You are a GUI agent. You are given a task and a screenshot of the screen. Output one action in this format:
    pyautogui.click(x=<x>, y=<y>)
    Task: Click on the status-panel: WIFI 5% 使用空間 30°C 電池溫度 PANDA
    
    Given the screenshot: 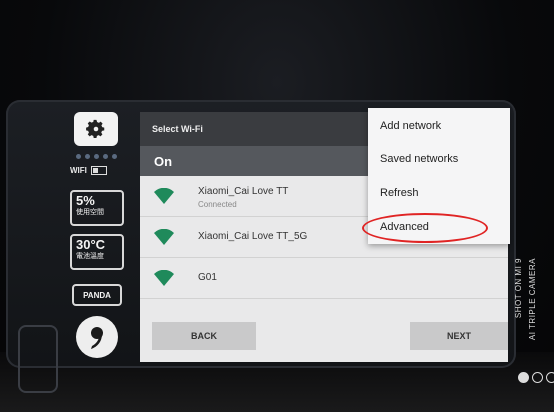 What is the action you would take?
    pyautogui.click(x=97, y=234)
    